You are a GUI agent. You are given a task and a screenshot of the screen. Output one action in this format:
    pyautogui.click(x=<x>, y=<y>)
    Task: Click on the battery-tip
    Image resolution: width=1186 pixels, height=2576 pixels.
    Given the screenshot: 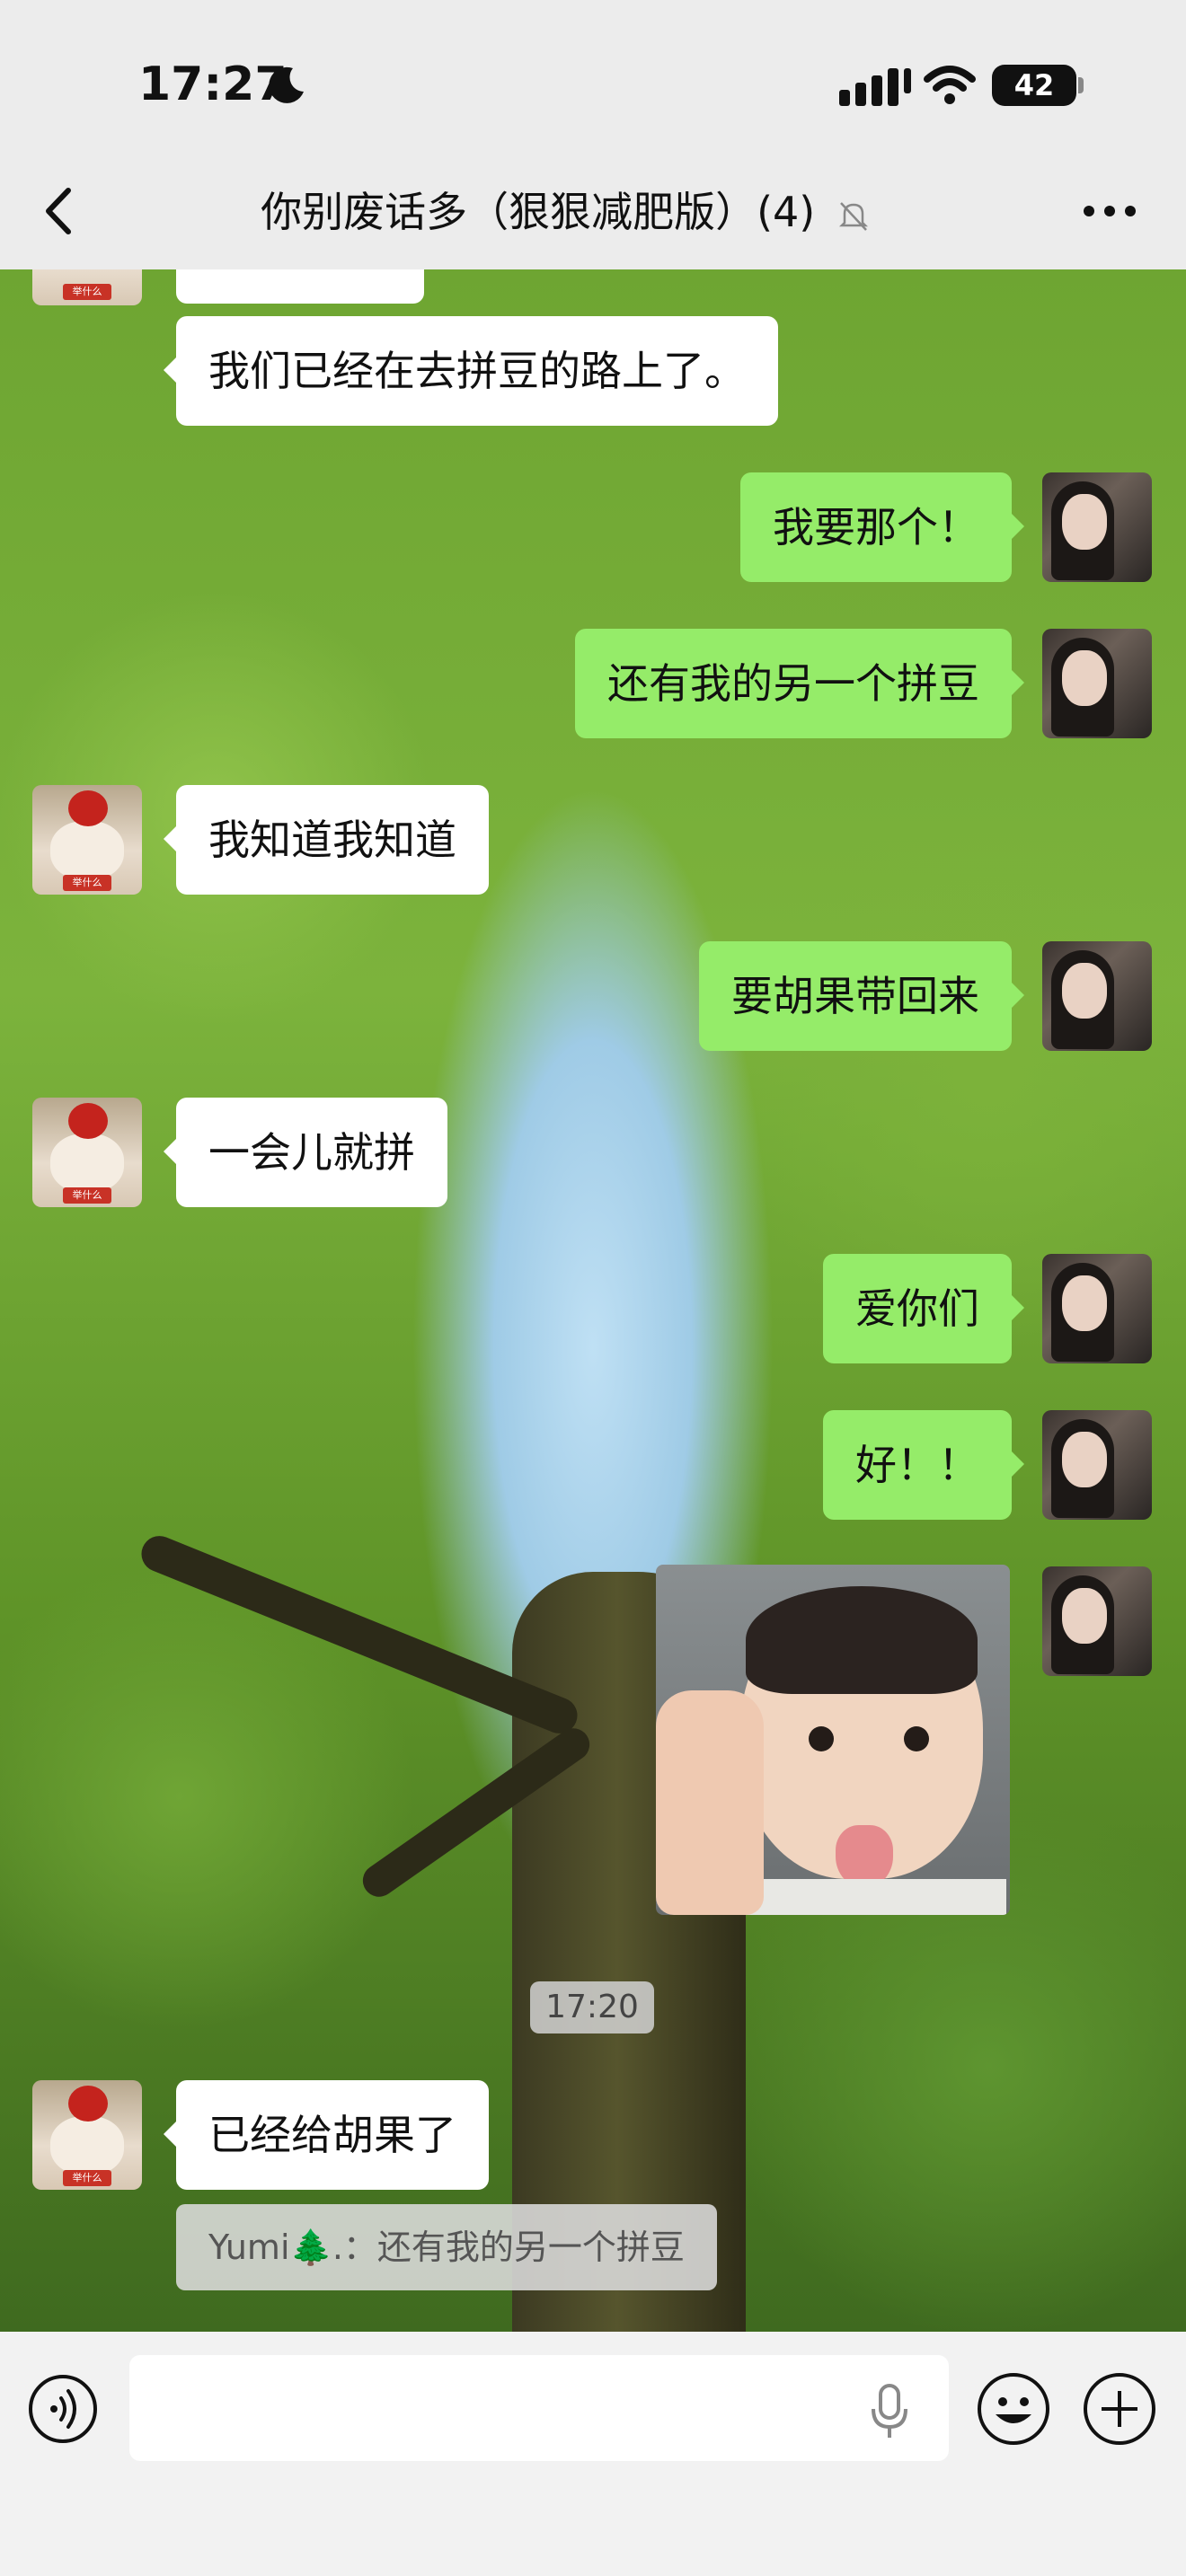 What is the action you would take?
    pyautogui.click(x=1081, y=85)
    